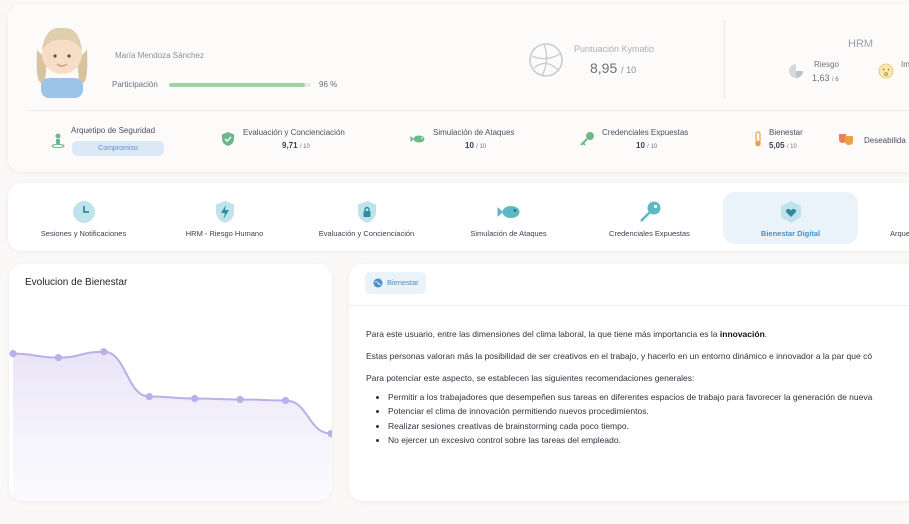 The width and height of the screenshot is (909, 524). I want to click on tab-evaluacion: Evaluación y Concienciación, so click(366, 218).